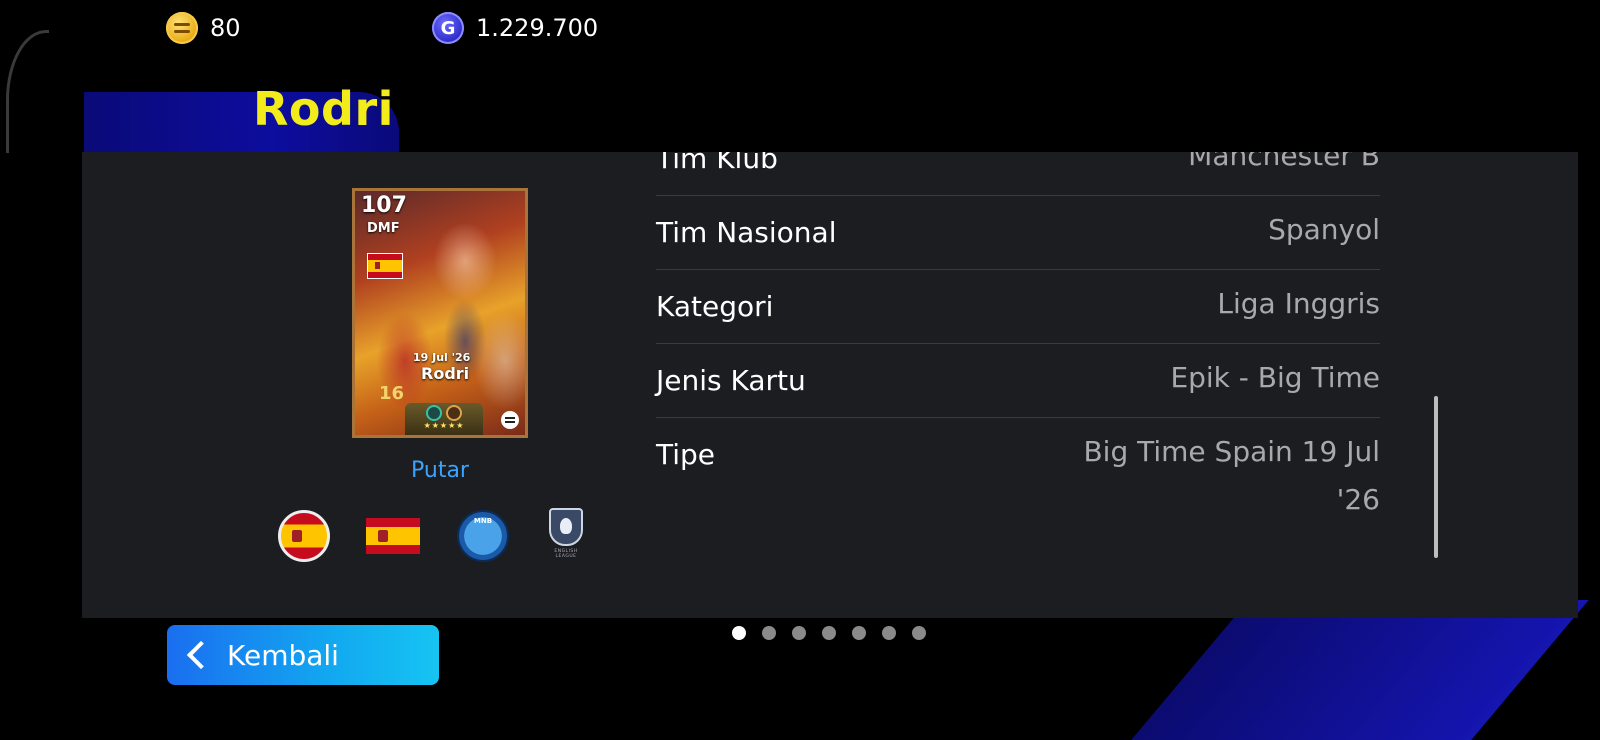 The image size is (1600, 740). Describe the element at coordinates (448, 28) in the screenshot. I see `gp-icon: G` at that location.